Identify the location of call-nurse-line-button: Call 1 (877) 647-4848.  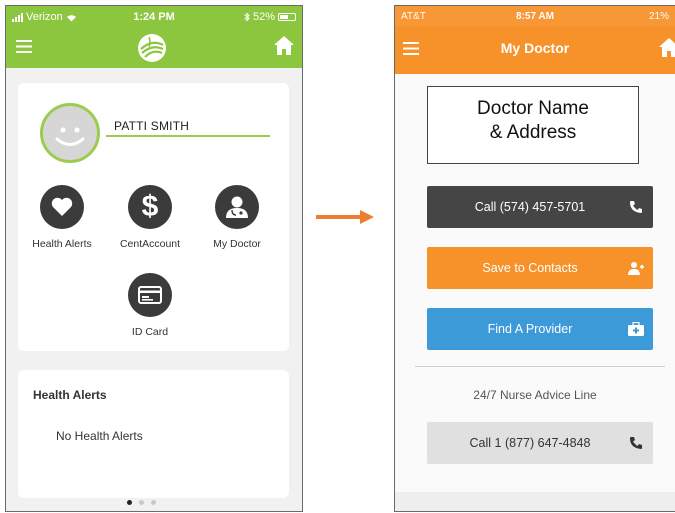
(540, 443).